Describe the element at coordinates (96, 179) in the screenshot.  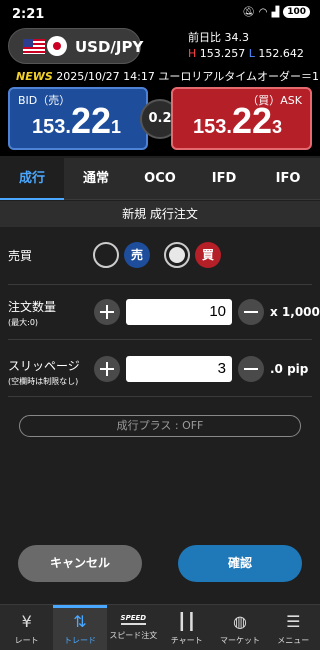
I see `tab-limit: 通常` at that location.